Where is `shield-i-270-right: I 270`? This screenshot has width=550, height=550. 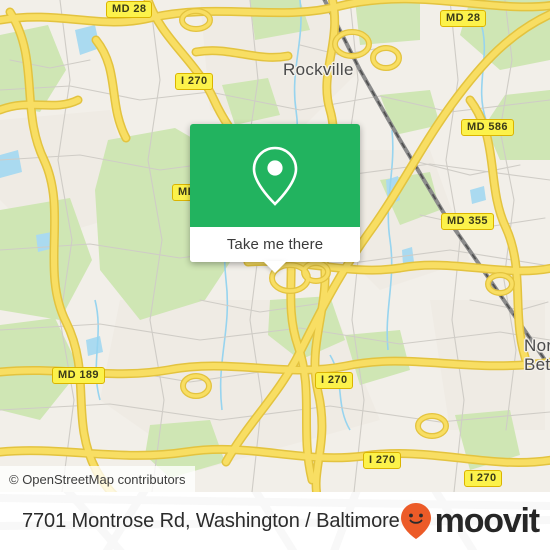
shield-i-270-right: I 270 is located at coordinates (483, 478).